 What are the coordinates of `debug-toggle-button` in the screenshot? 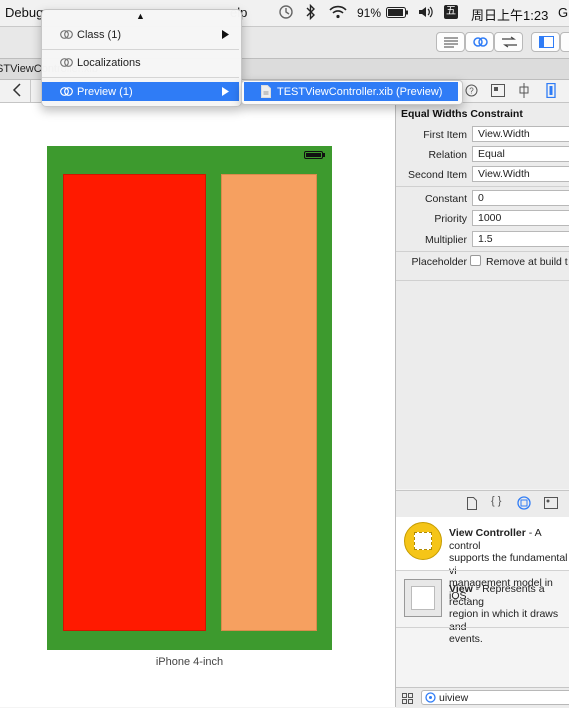 It's located at (564, 42).